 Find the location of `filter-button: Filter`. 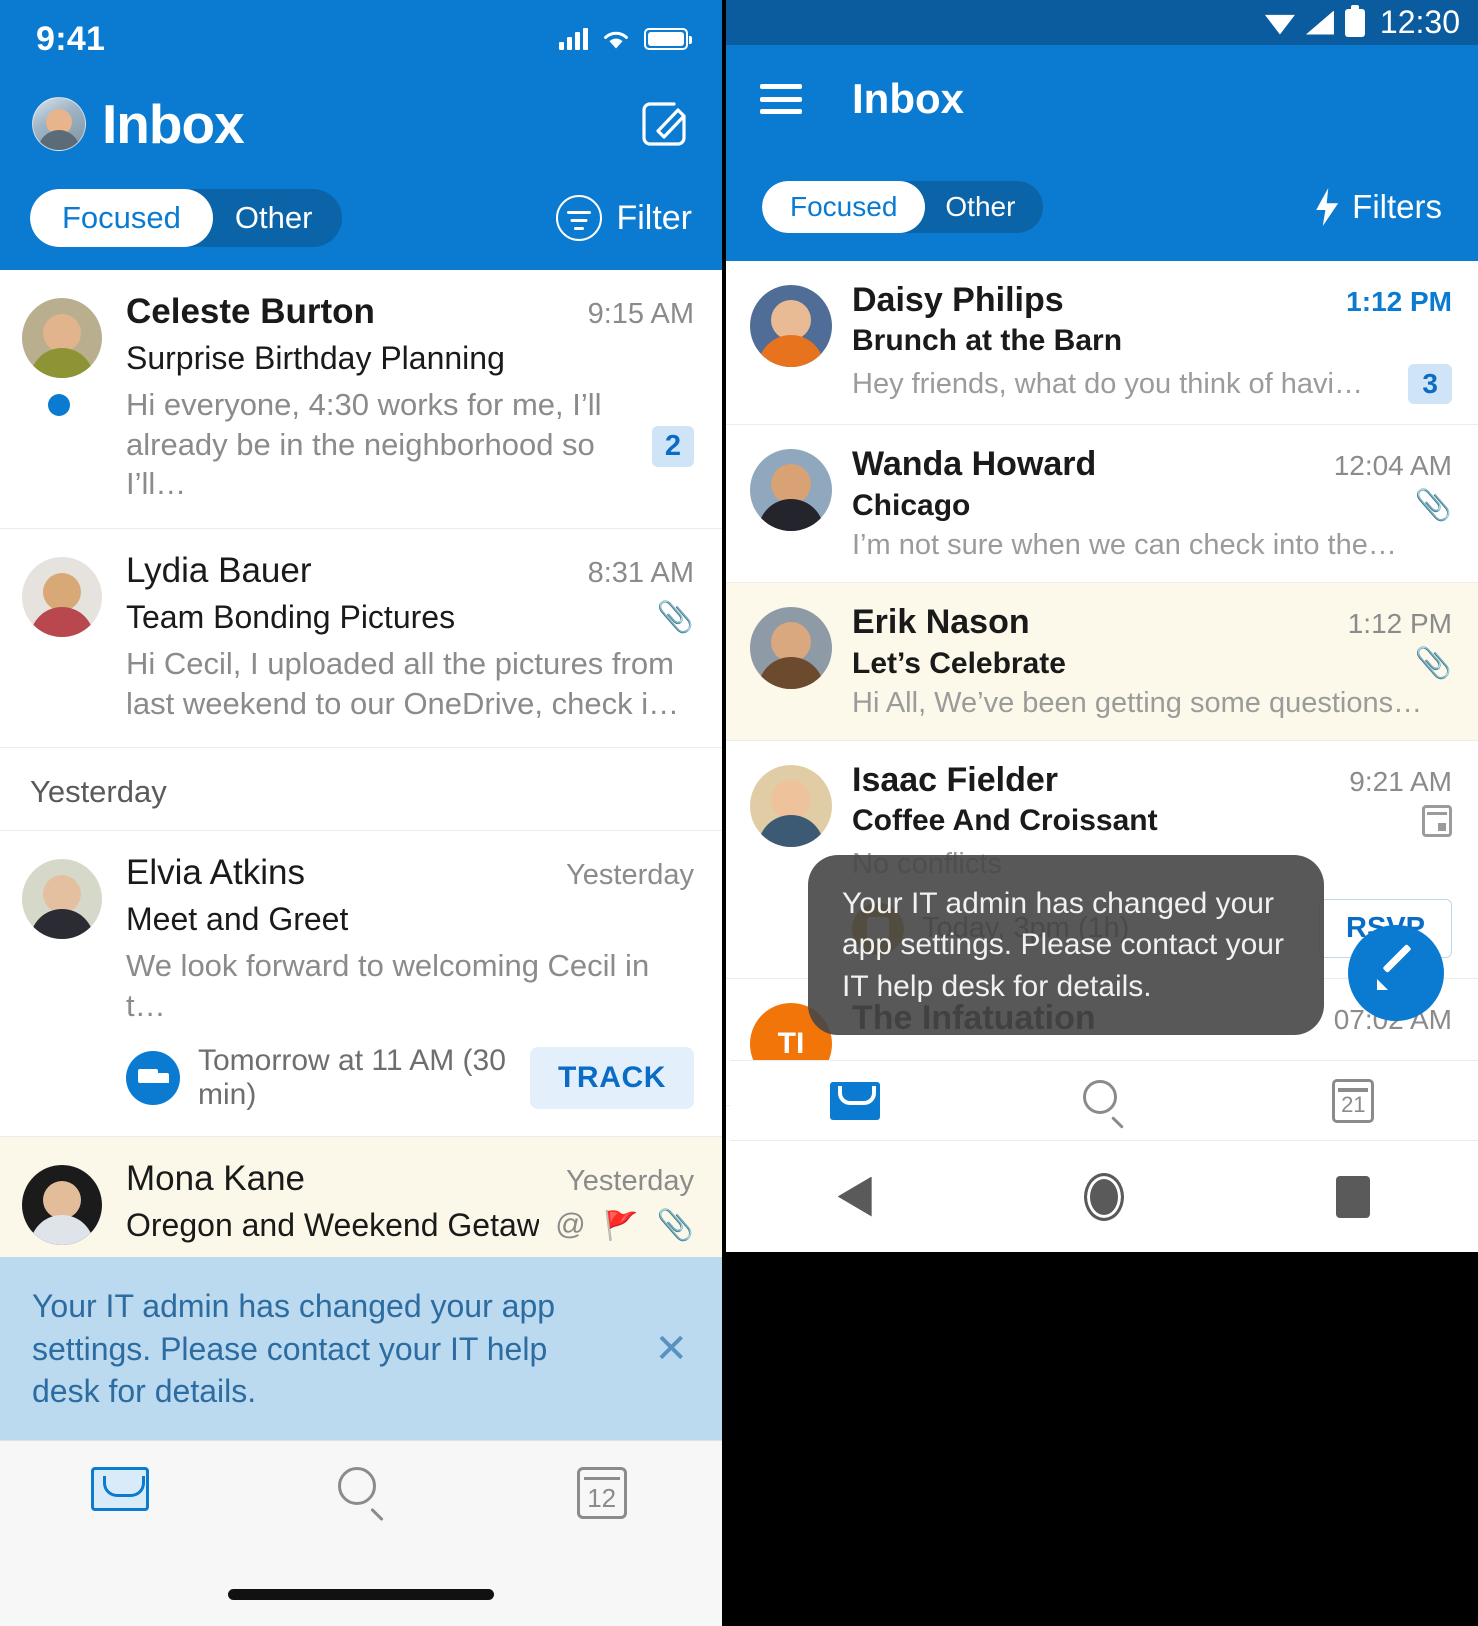

filter-button: Filter is located at coordinates (624, 218).